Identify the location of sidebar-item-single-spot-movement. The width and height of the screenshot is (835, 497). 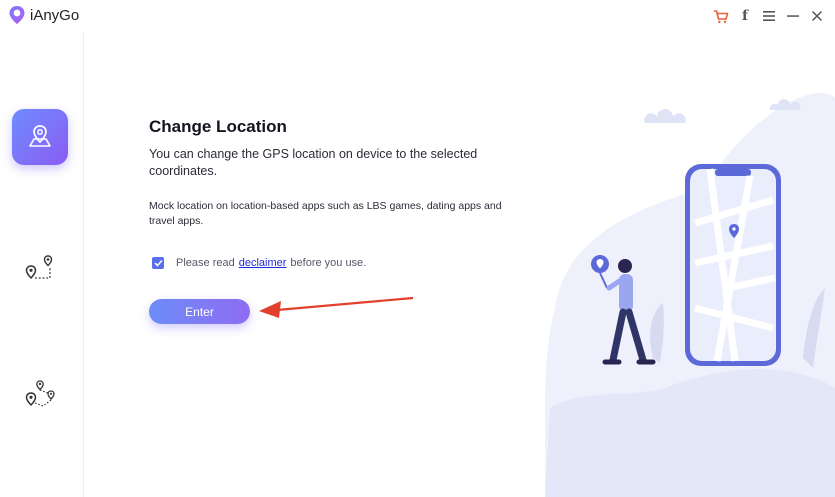
(40, 270).